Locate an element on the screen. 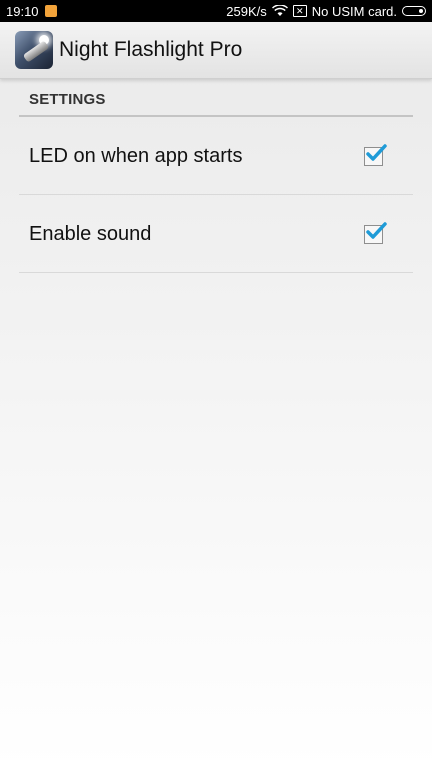  pref-enable-sound: Enable sound is located at coordinates (216, 234).